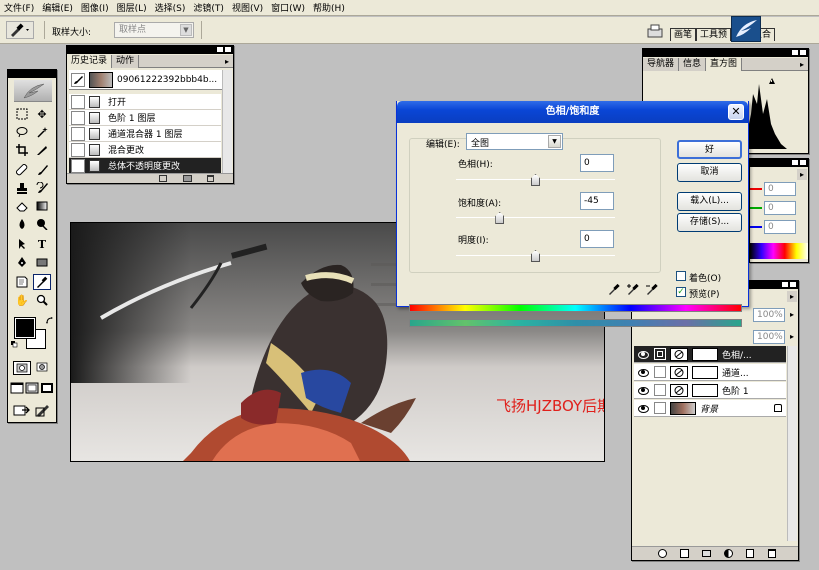 This screenshot has width=819, height=570. Describe the element at coordinates (728, 553) in the screenshot. I see `new-adjustment-layer-icon` at that location.